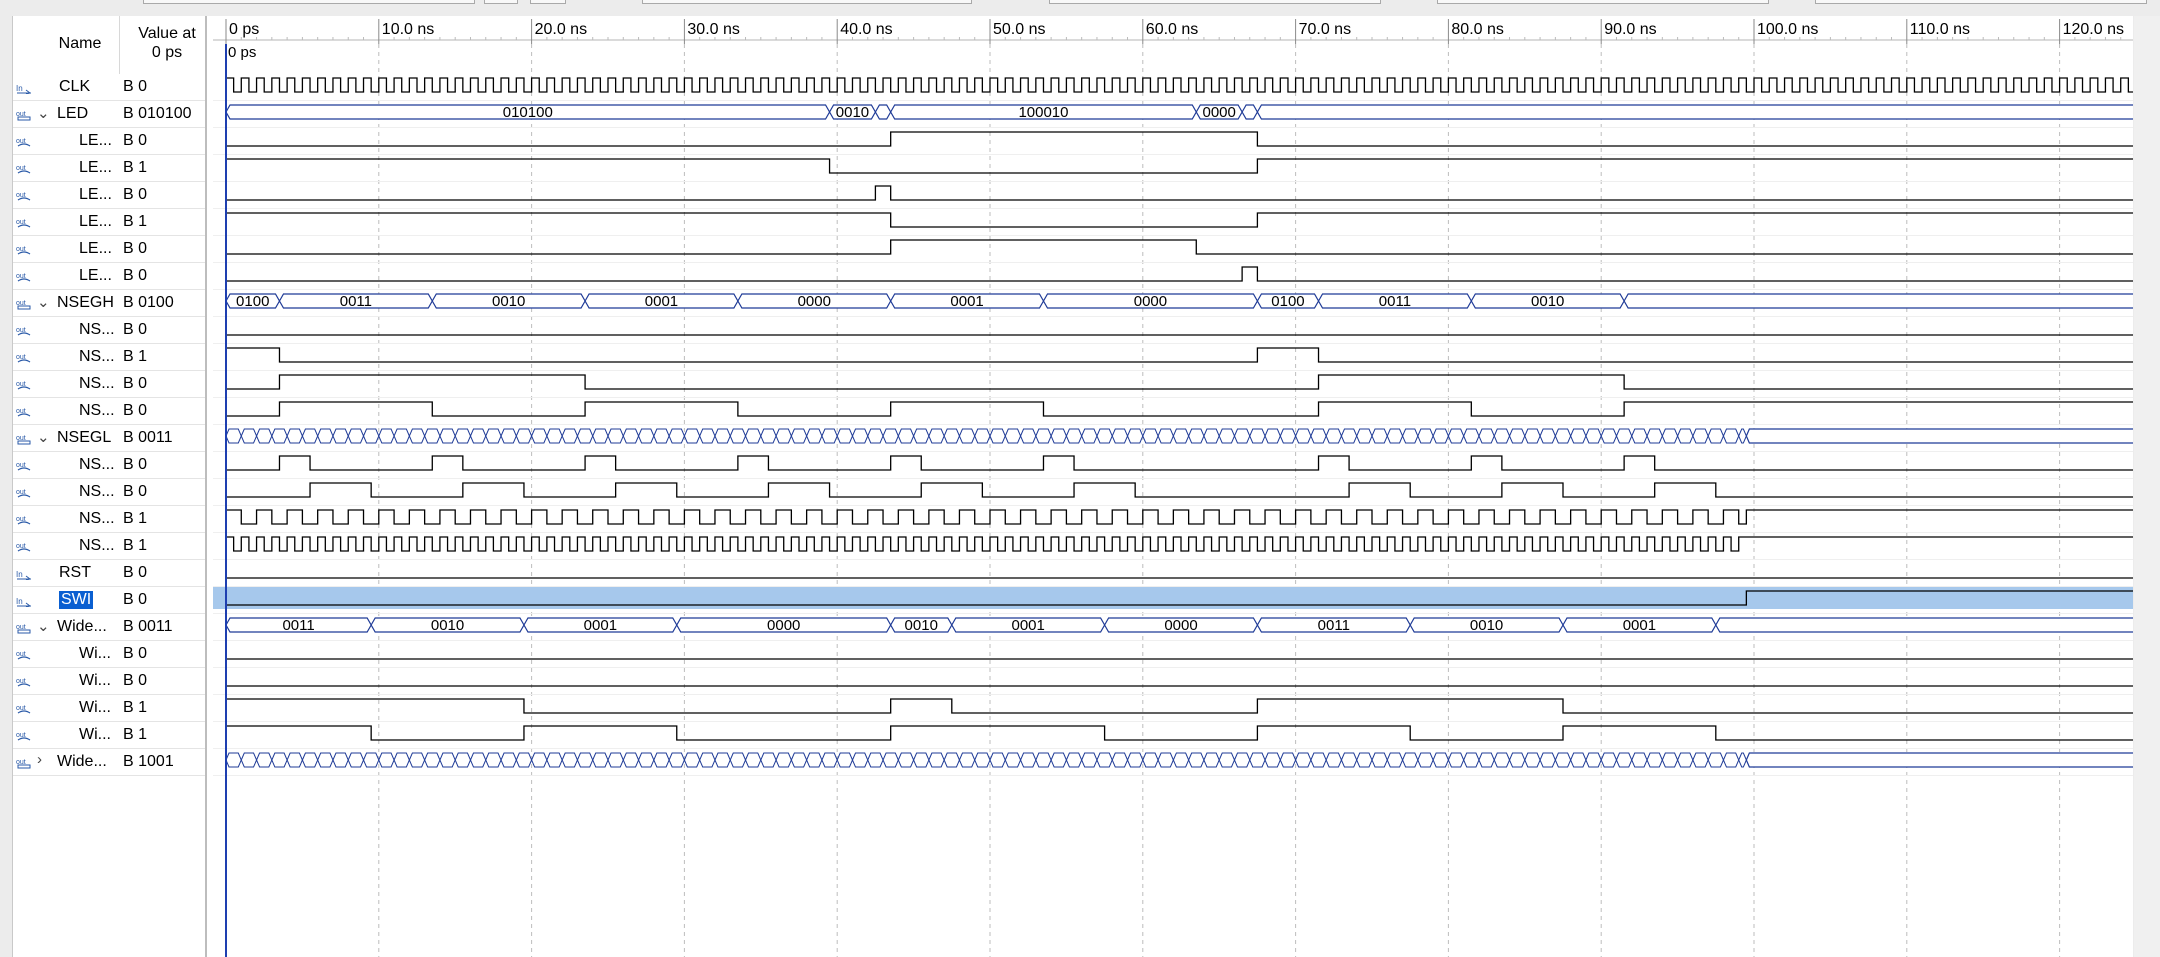 Image resolution: width=2160 pixels, height=957 pixels. What do you see at coordinates (1173, 598) in the screenshot?
I see `selected-row-highlight` at bounding box center [1173, 598].